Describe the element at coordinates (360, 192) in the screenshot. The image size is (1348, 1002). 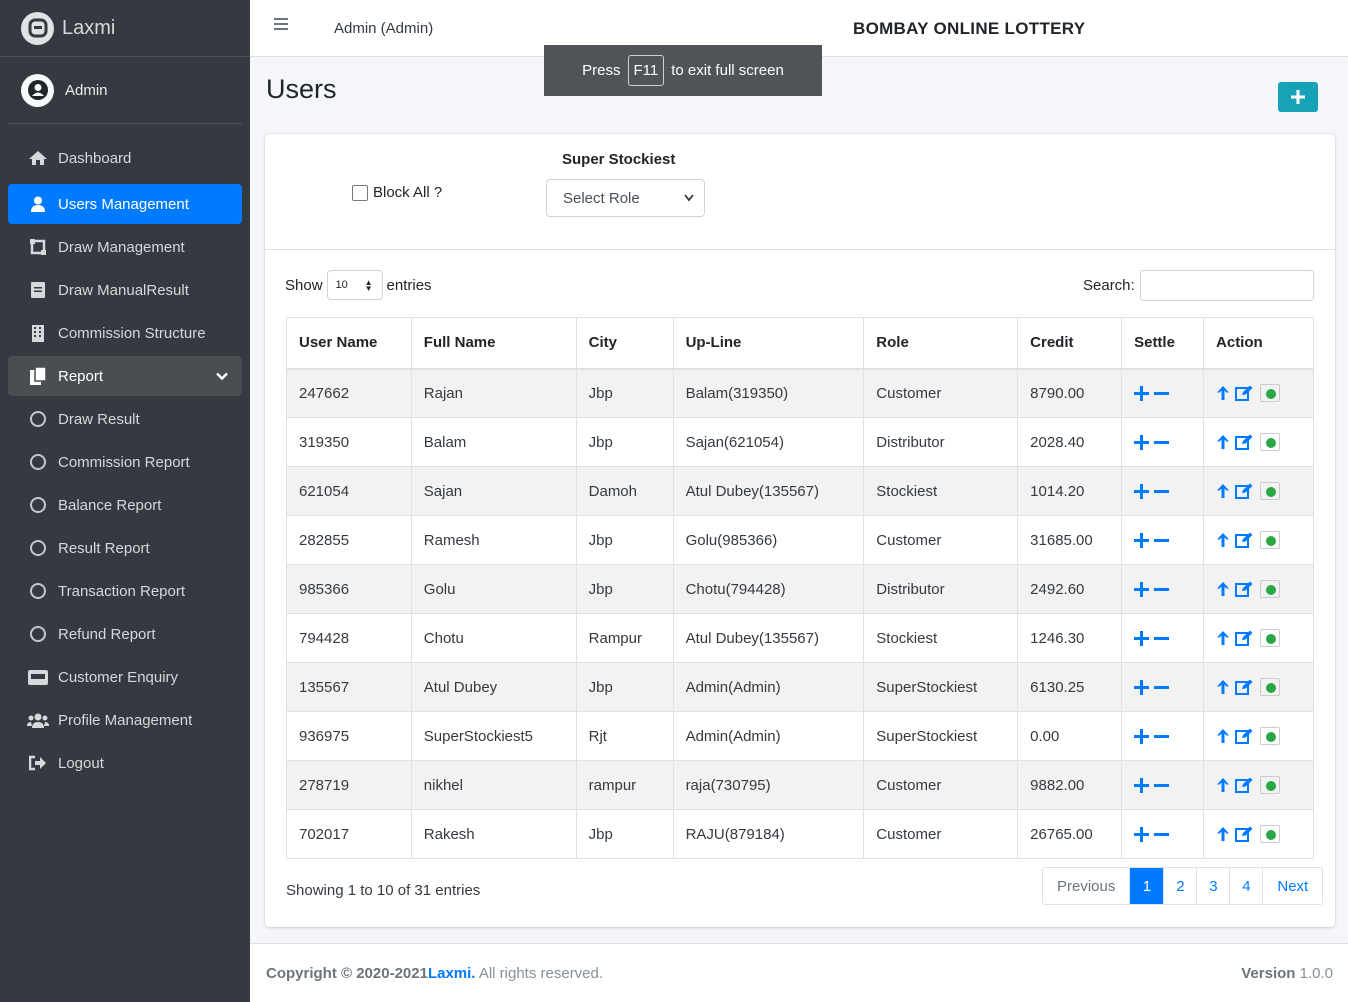
I see `block-all-checkbox` at that location.